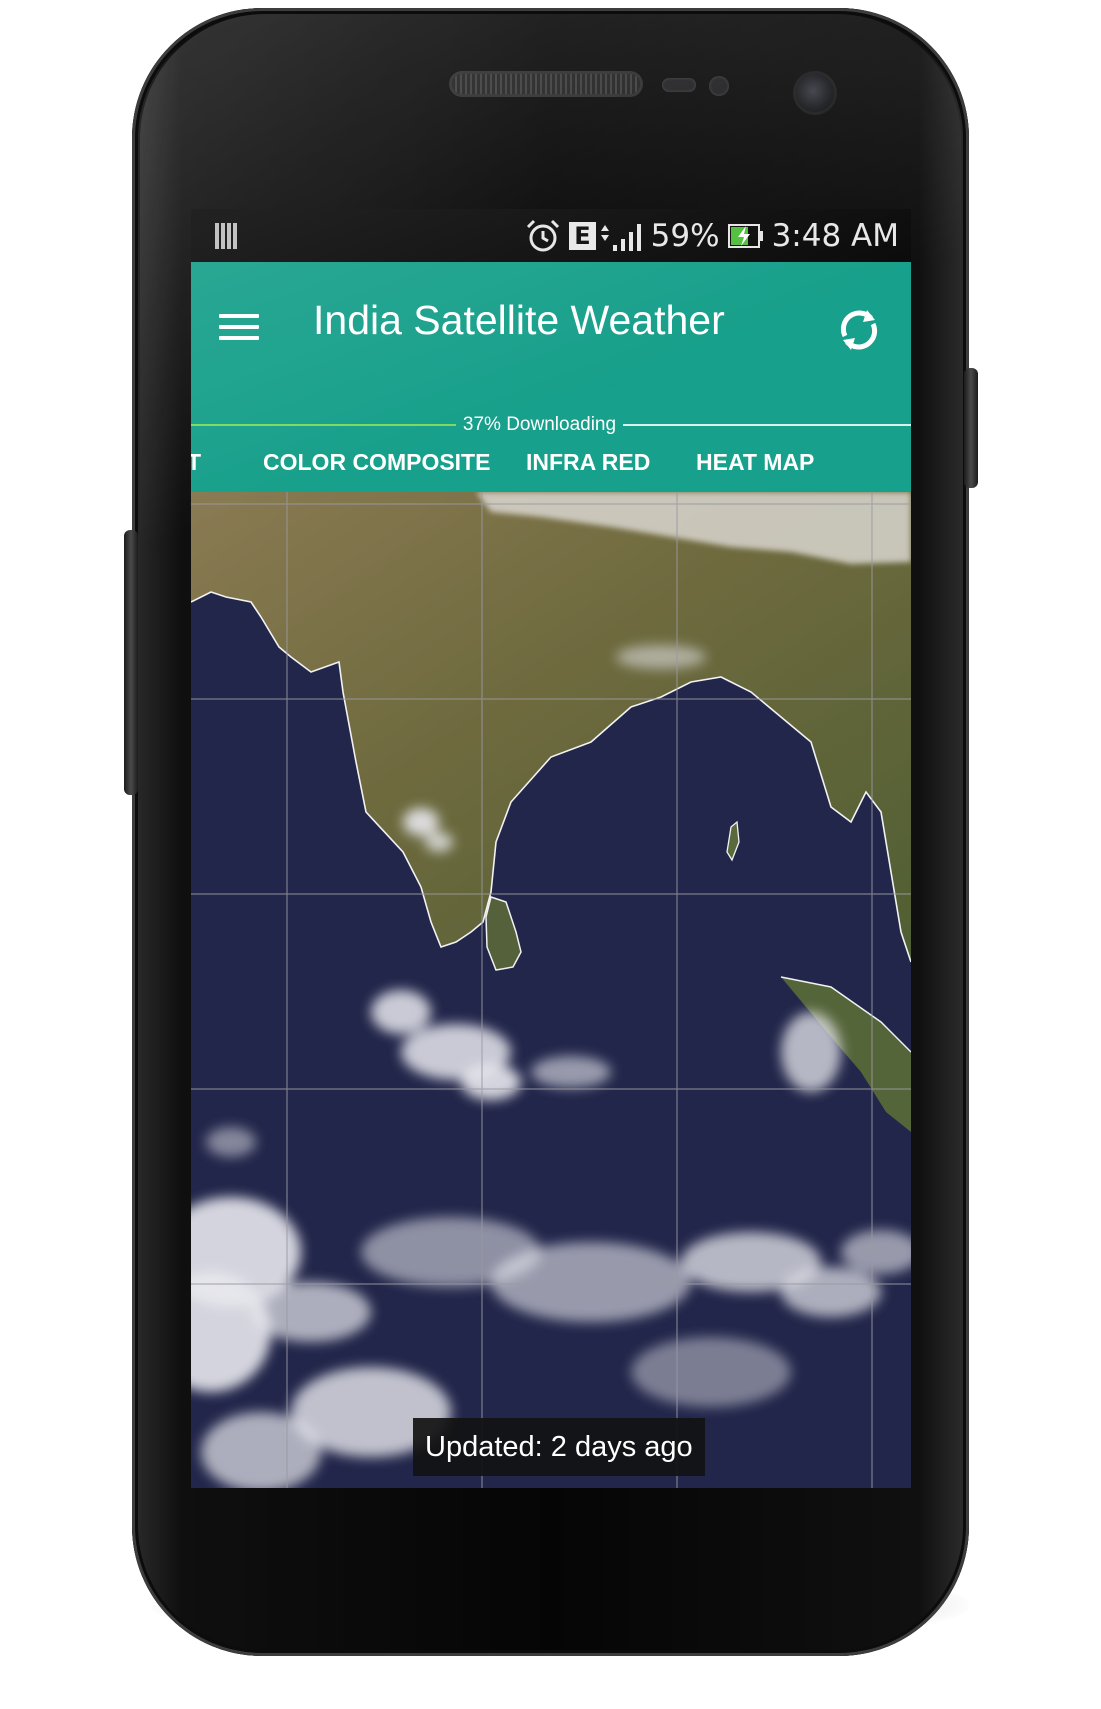 Image resolution: width=1101 pixels, height=1709 pixels. What do you see at coordinates (196, 467) in the screenshot?
I see `tab-partial: T` at bounding box center [196, 467].